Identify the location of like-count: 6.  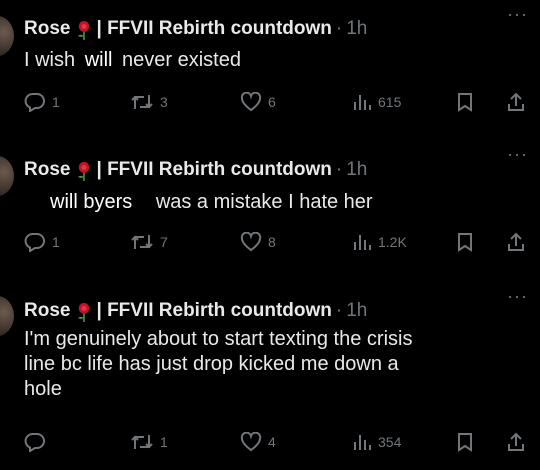
(272, 102).